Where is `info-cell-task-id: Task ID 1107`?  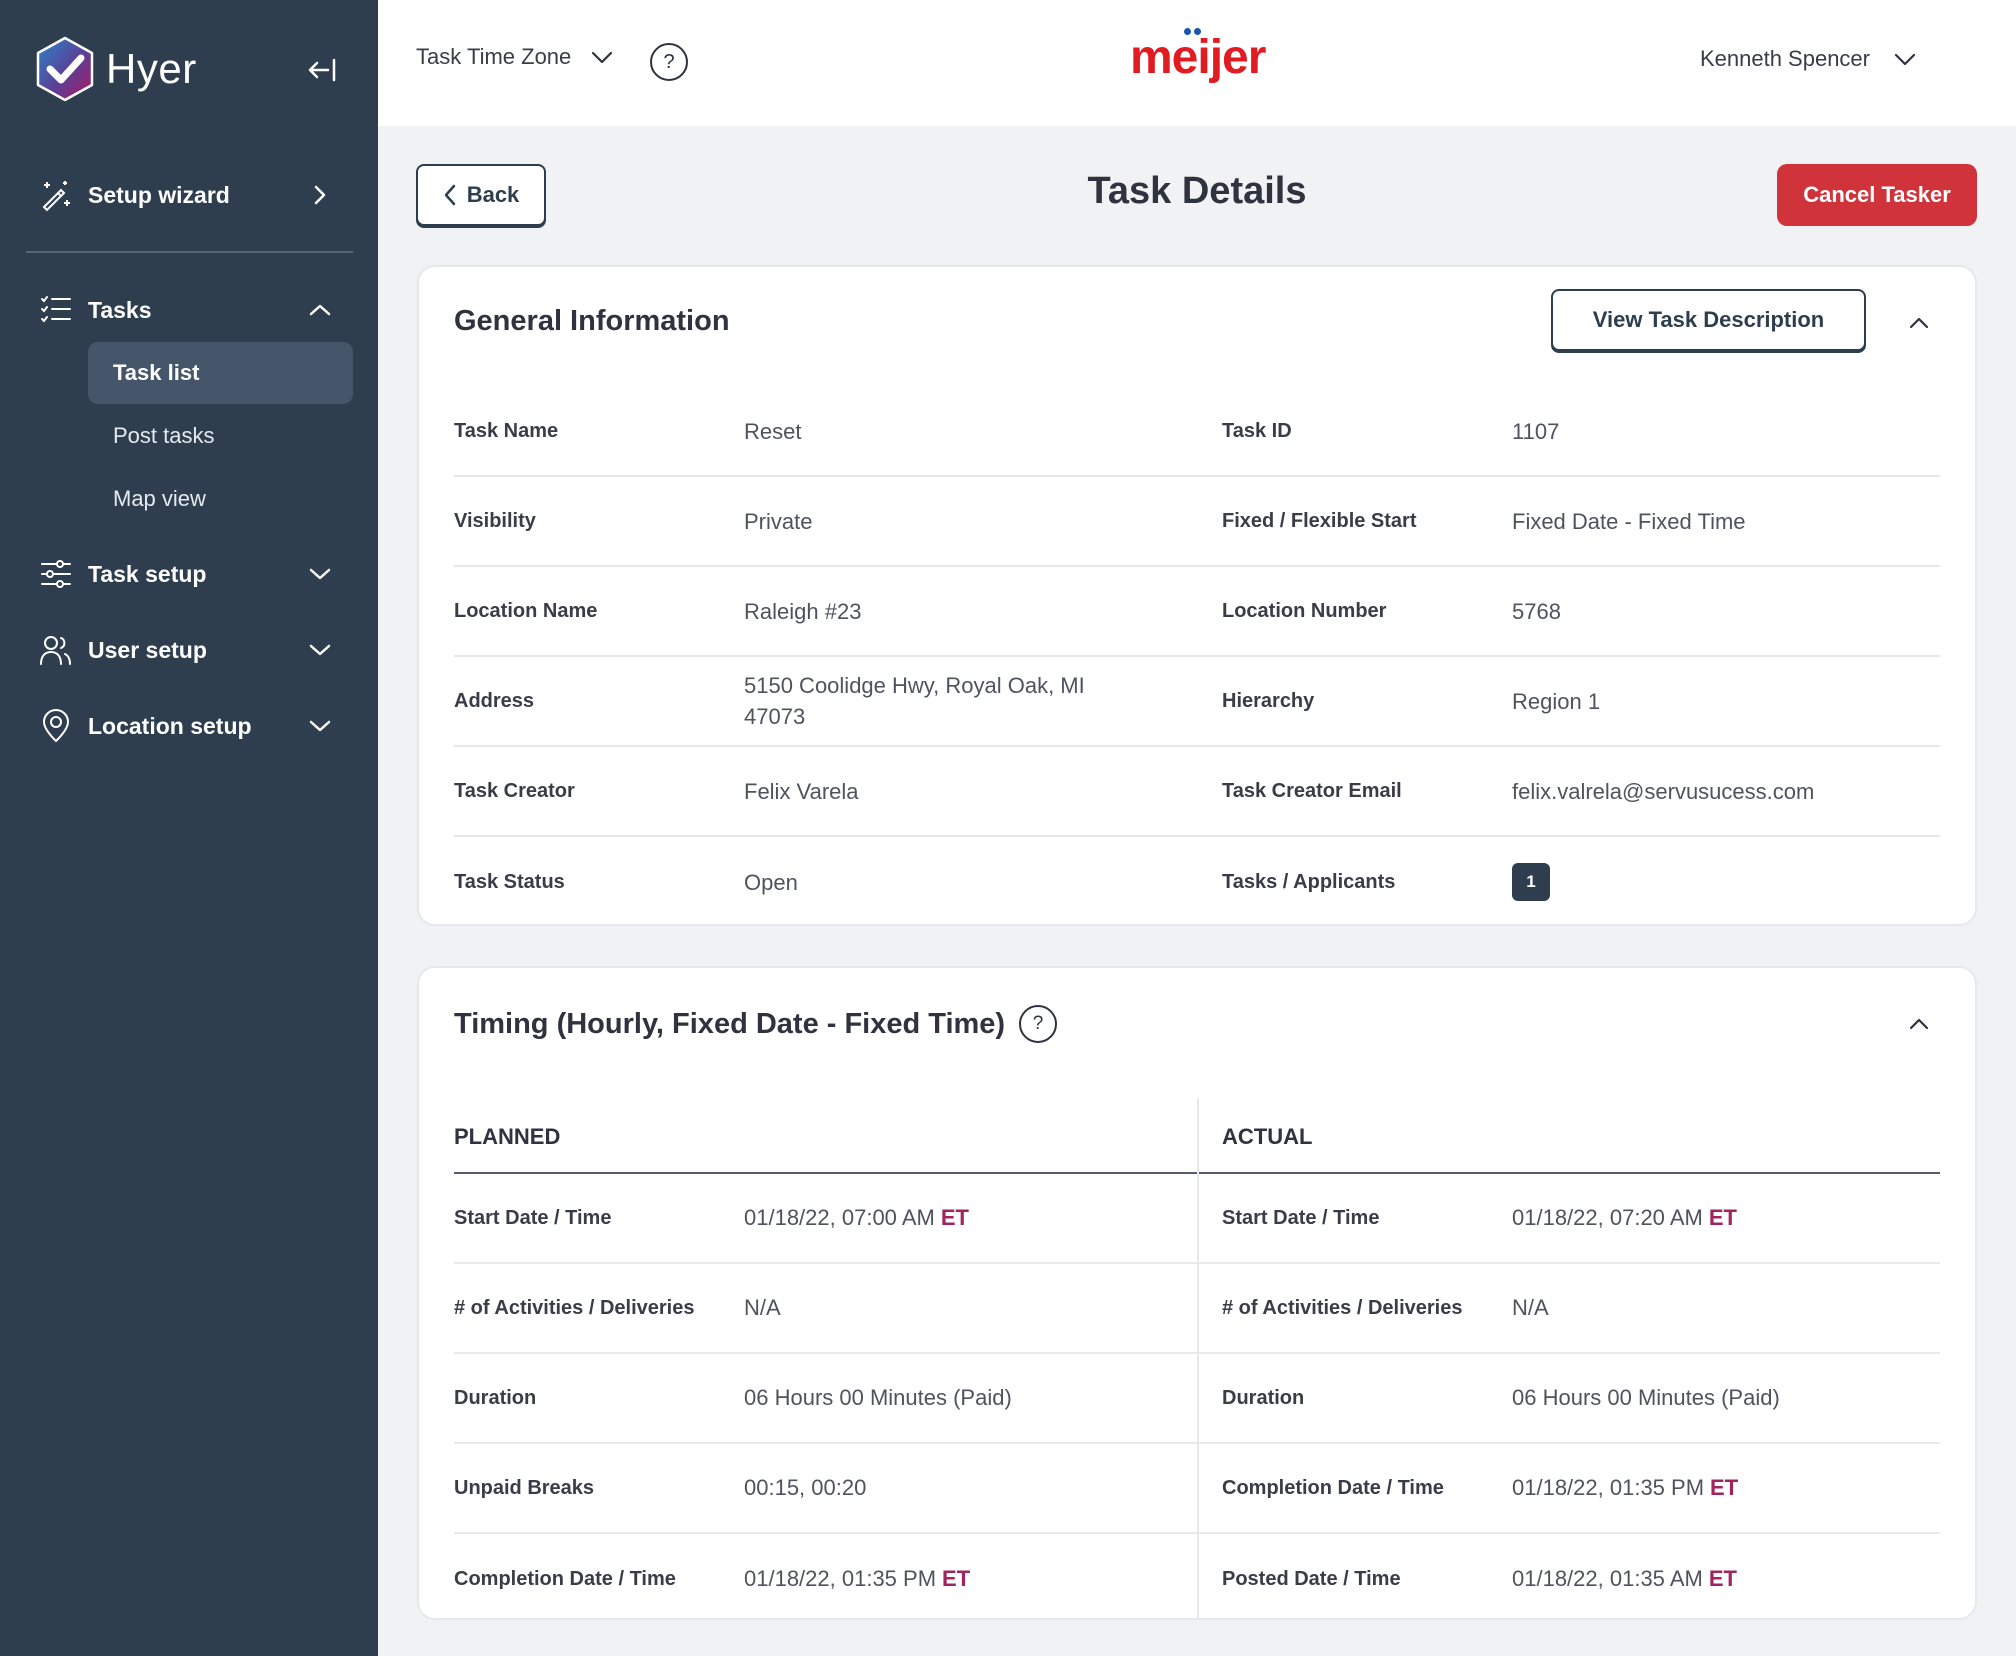 info-cell-task-id: Task ID 1107 is located at coordinates (1581, 431).